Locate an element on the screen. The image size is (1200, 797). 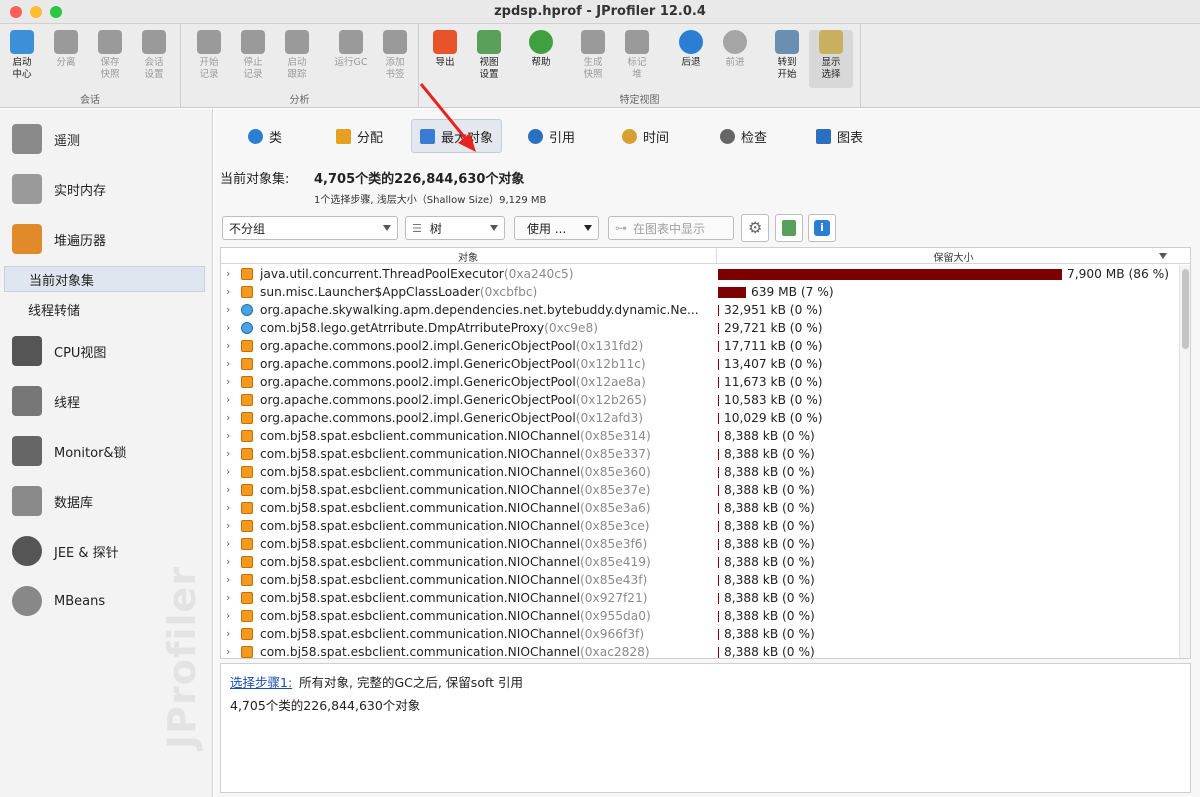
tab-time: 时间 is located at coordinates (645, 136).